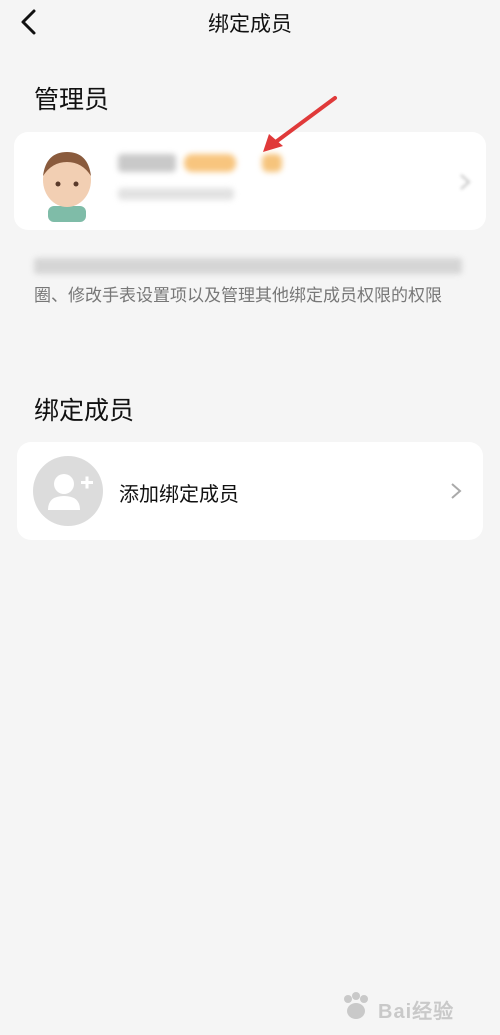 The height and width of the screenshot is (1035, 500). What do you see at coordinates (68, 491) in the screenshot?
I see `add-user-icon` at bounding box center [68, 491].